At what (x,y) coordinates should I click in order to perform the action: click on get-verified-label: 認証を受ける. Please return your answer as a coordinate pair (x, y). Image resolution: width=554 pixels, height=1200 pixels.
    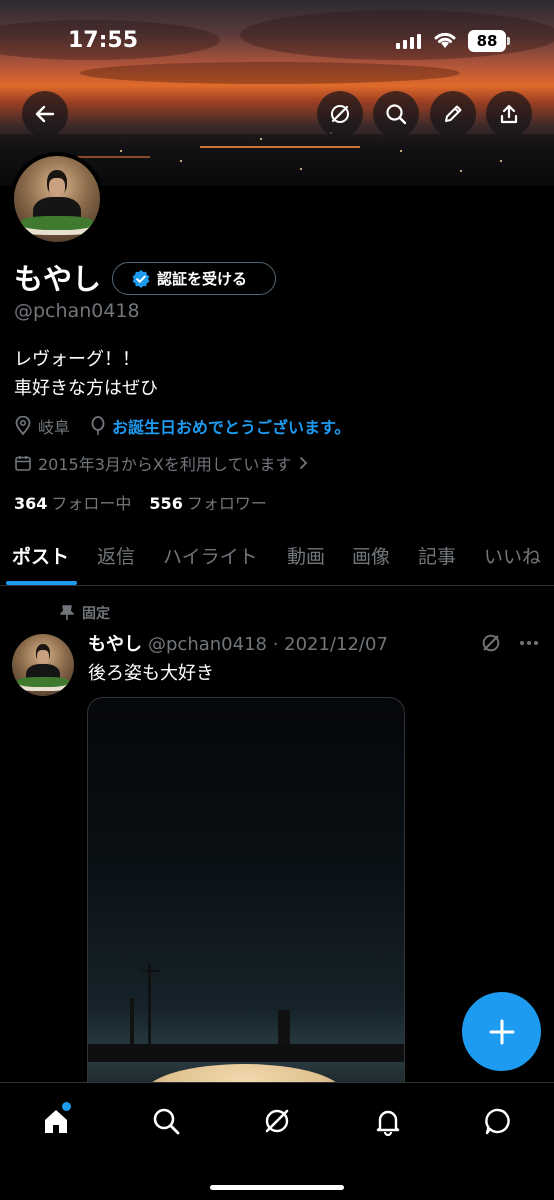
    Looking at the image, I should click on (202, 279).